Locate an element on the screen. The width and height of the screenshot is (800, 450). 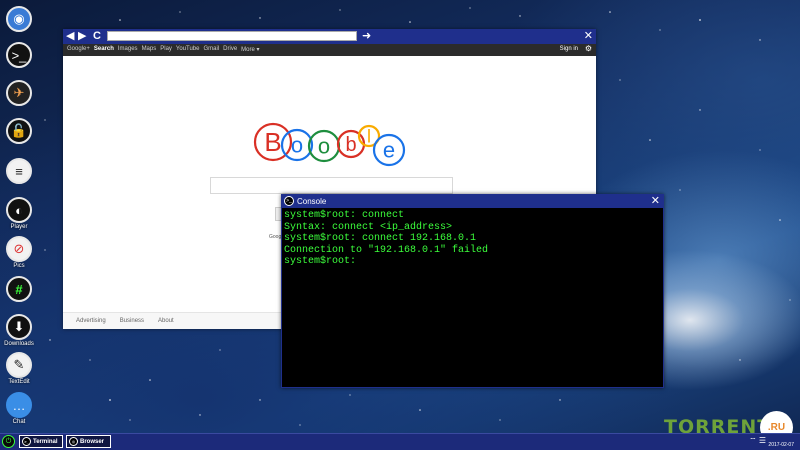
date-label: 2017-02-07 is located at coordinates (781, 445).